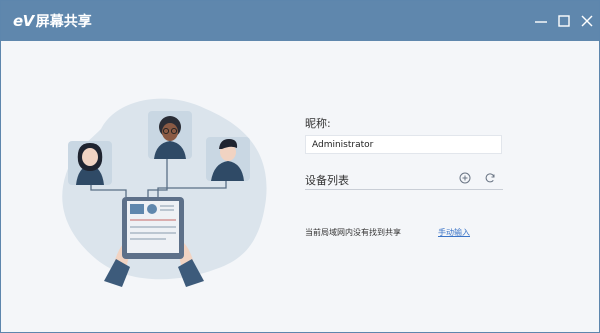  What do you see at coordinates (465, 178) in the screenshot?
I see `plus-circle-icon` at bounding box center [465, 178].